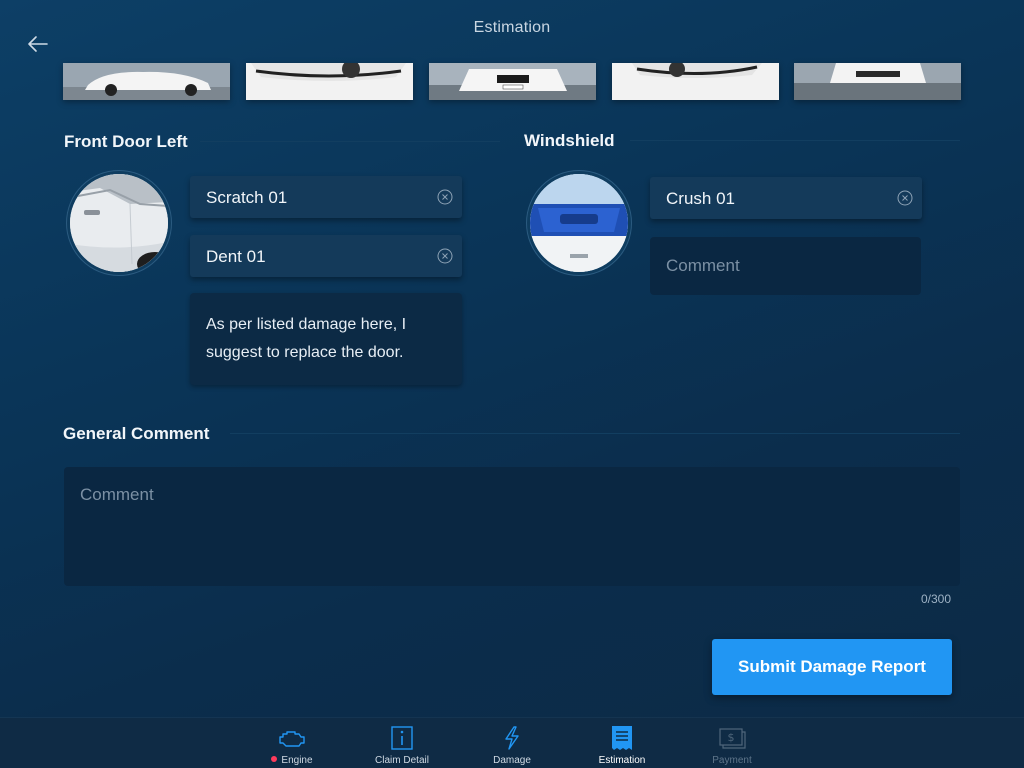 Image resolution: width=1024 pixels, height=768 pixels. What do you see at coordinates (579, 223) in the screenshot?
I see `windshield-photo` at bounding box center [579, 223].